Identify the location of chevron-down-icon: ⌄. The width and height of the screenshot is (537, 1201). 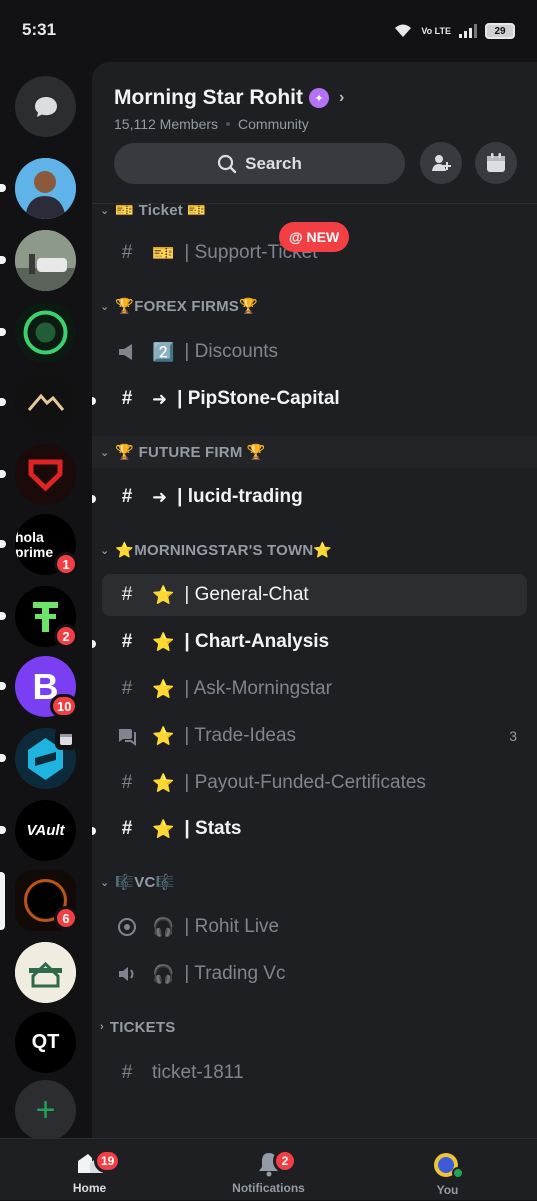
(105, 550).